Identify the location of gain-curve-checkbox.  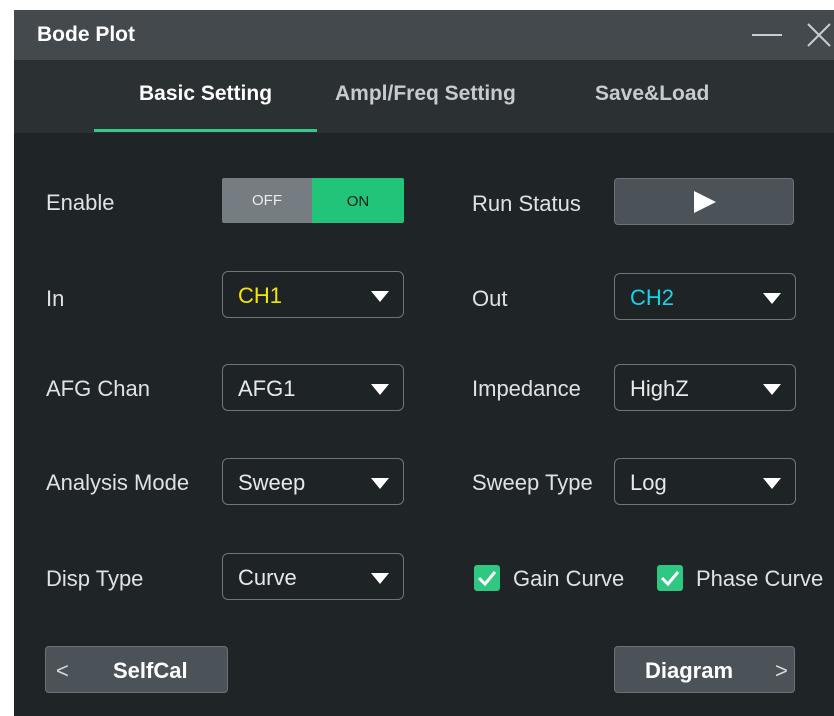
(487, 578).